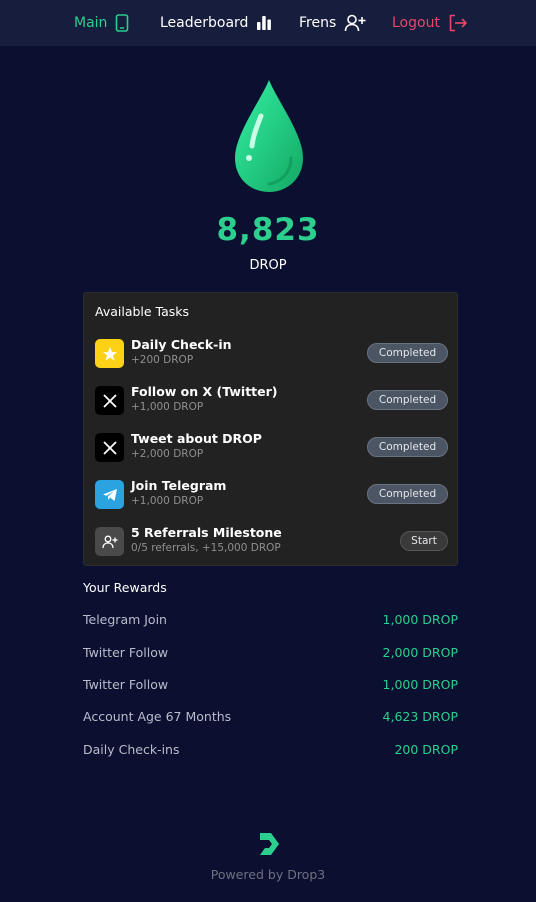  What do you see at coordinates (269, 136) in the screenshot?
I see `drop-logo-icon` at bounding box center [269, 136].